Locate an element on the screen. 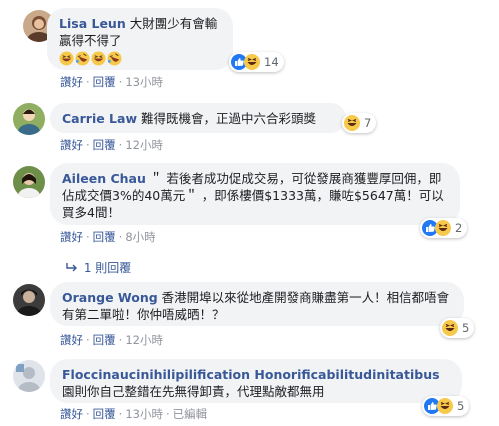 Image resolution: width=499 pixels, height=426 pixels. comment-author: Lisa Leun is located at coordinates (92, 23).